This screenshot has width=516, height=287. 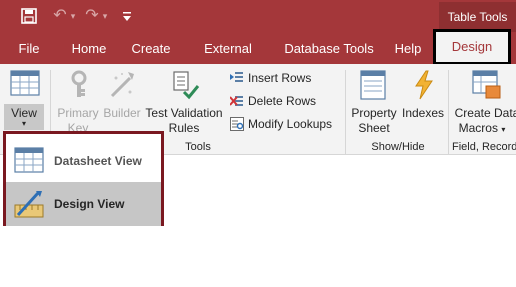 I want to click on tab-external-data: External Data, so click(x=228, y=60).